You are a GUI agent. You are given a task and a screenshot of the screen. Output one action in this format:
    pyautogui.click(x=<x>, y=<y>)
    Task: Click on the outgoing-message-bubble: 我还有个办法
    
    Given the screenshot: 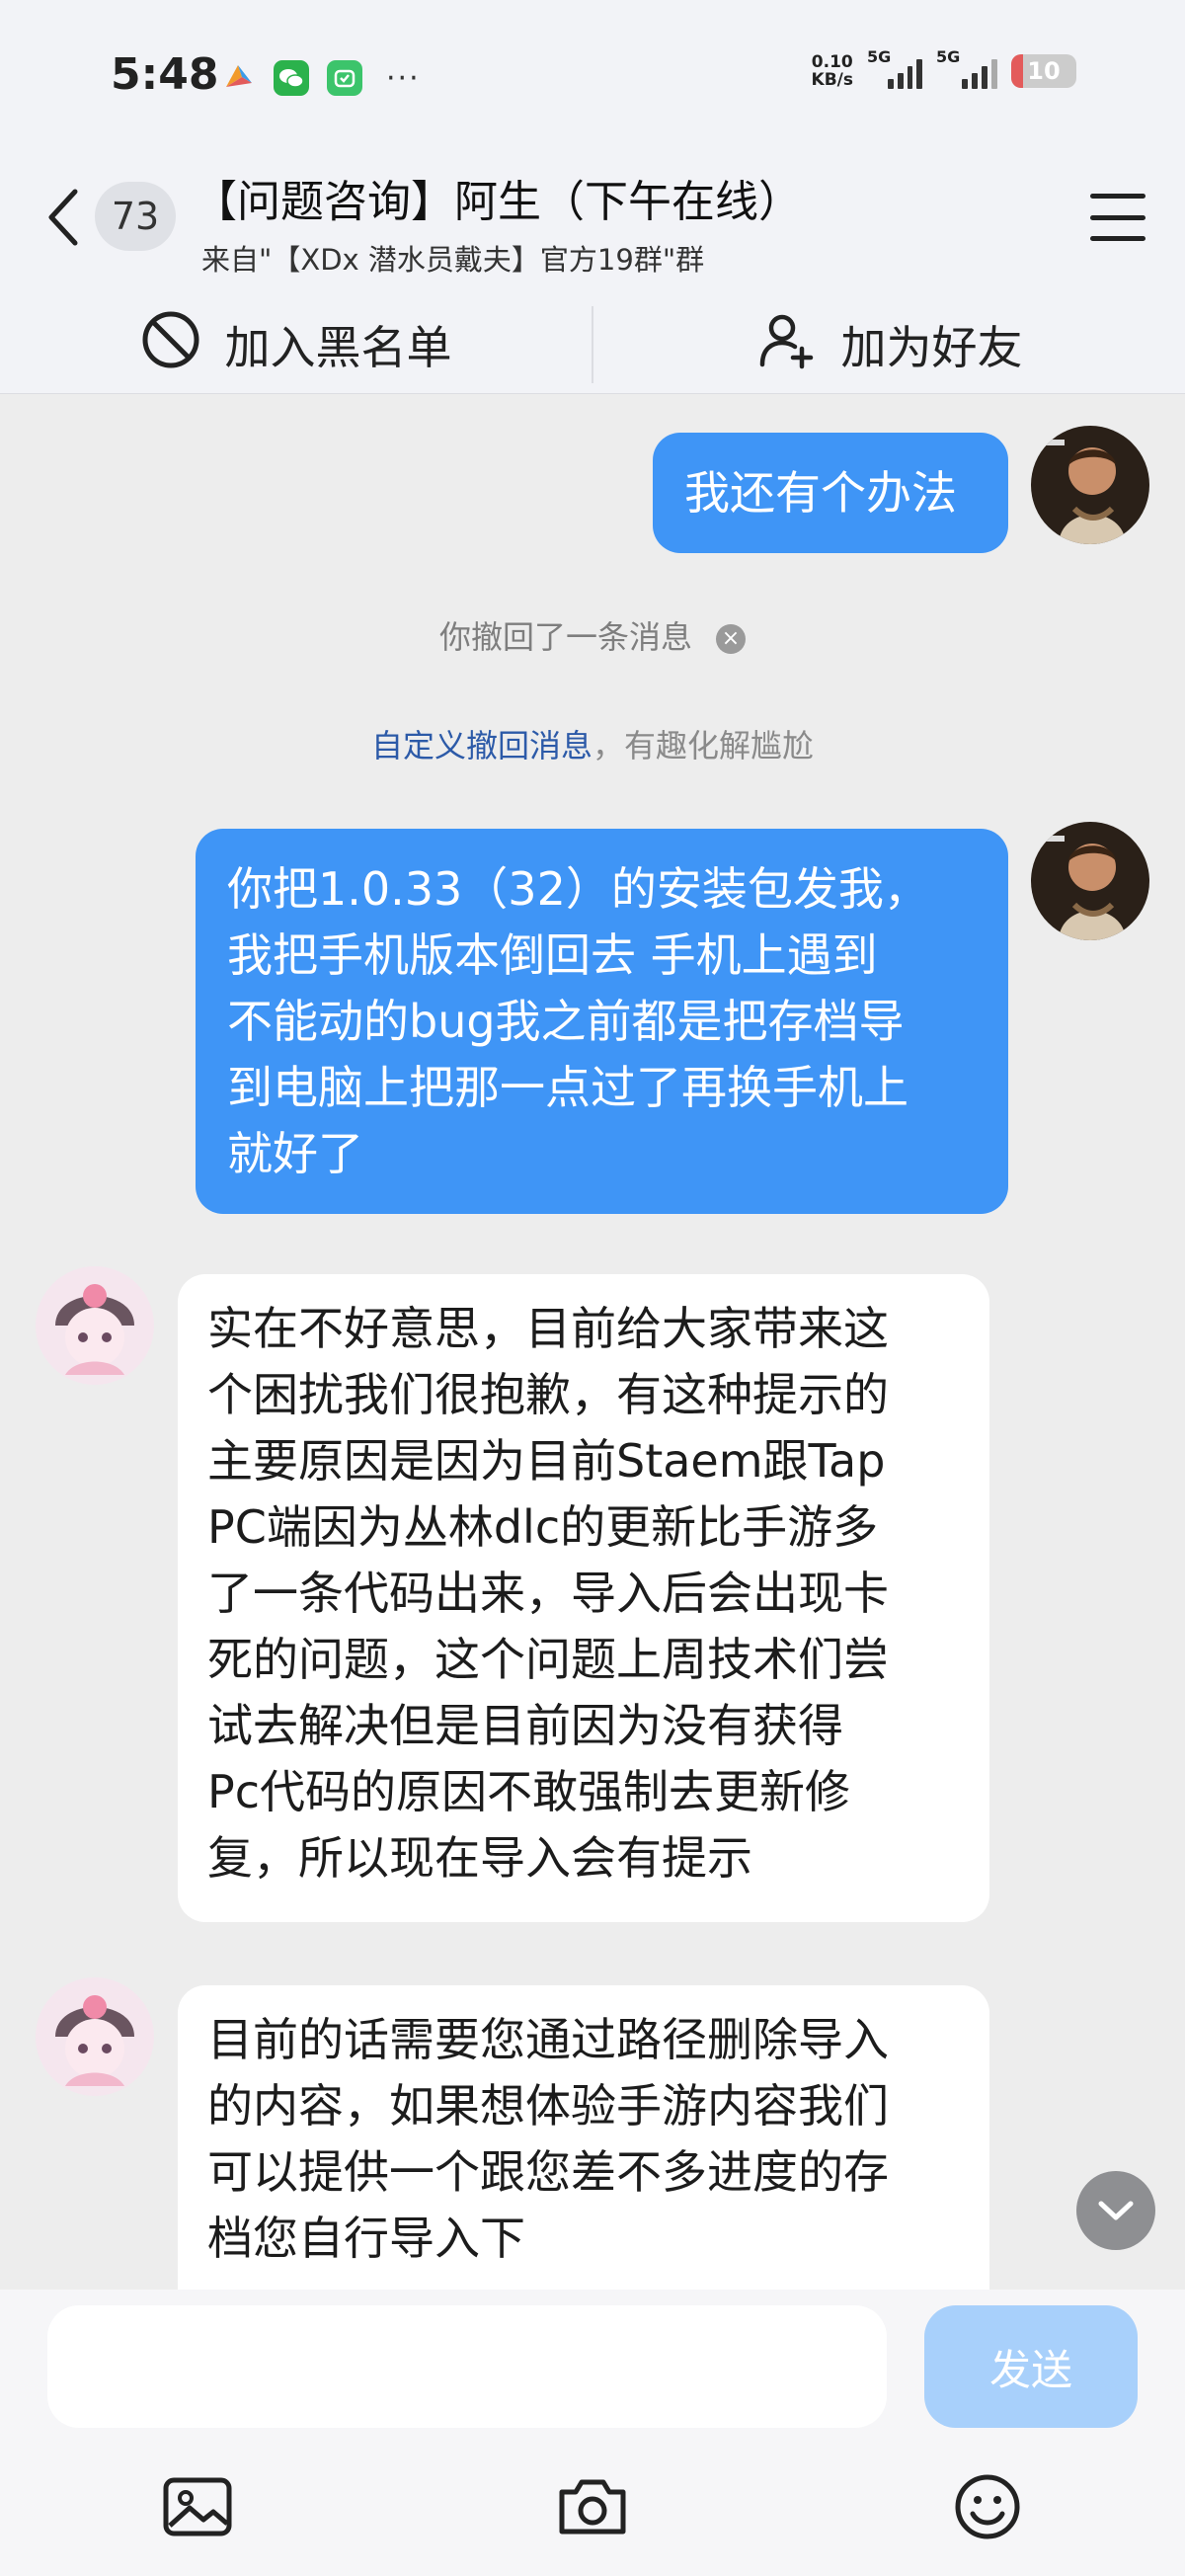 What is the action you would take?
    pyautogui.click(x=831, y=493)
    